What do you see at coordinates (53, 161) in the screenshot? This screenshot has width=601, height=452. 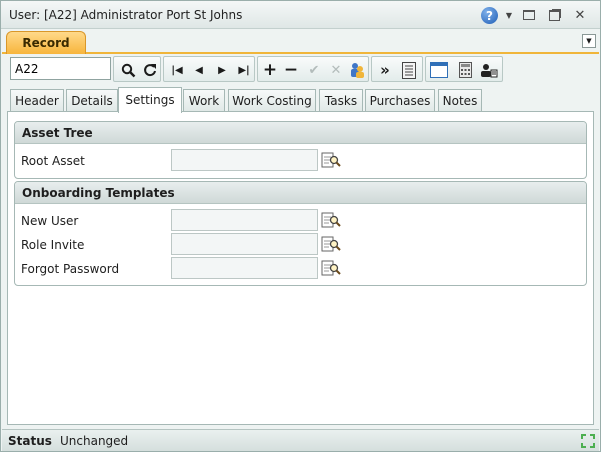 I see `root-asset-label: Root Asset` at bounding box center [53, 161].